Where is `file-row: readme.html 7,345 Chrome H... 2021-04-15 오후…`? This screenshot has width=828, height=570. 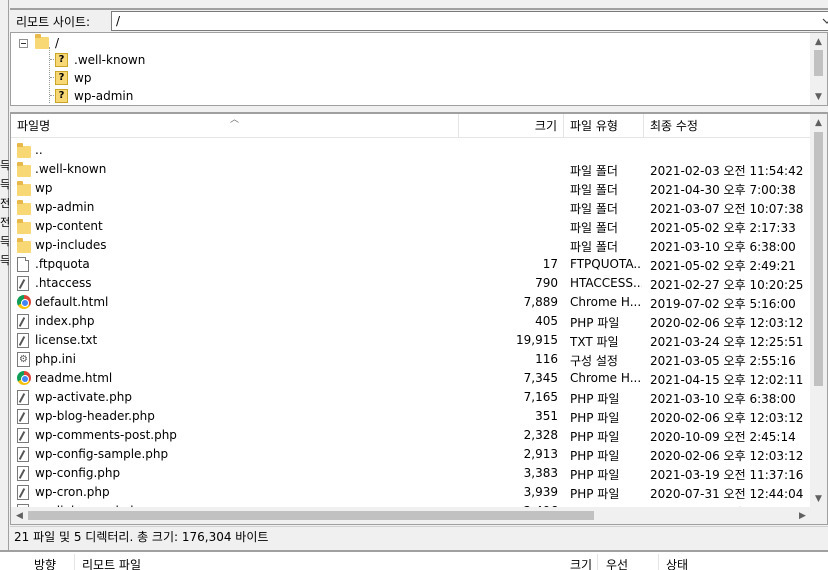 file-row: readme.html 7,345 Chrome H... 2021-04-15 오후… is located at coordinates (411, 378).